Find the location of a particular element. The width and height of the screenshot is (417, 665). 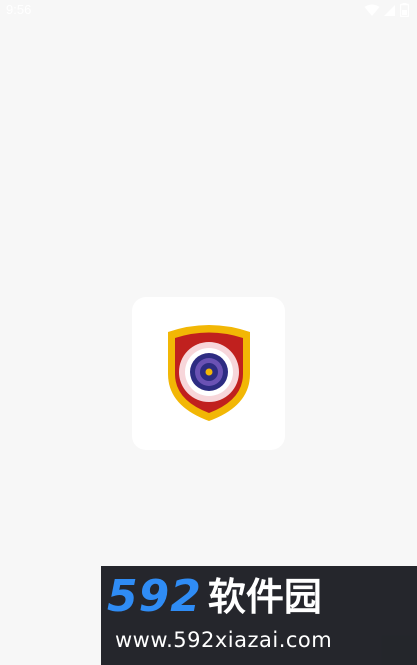

status-time: 9:56 is located at coordinates (19, 9).